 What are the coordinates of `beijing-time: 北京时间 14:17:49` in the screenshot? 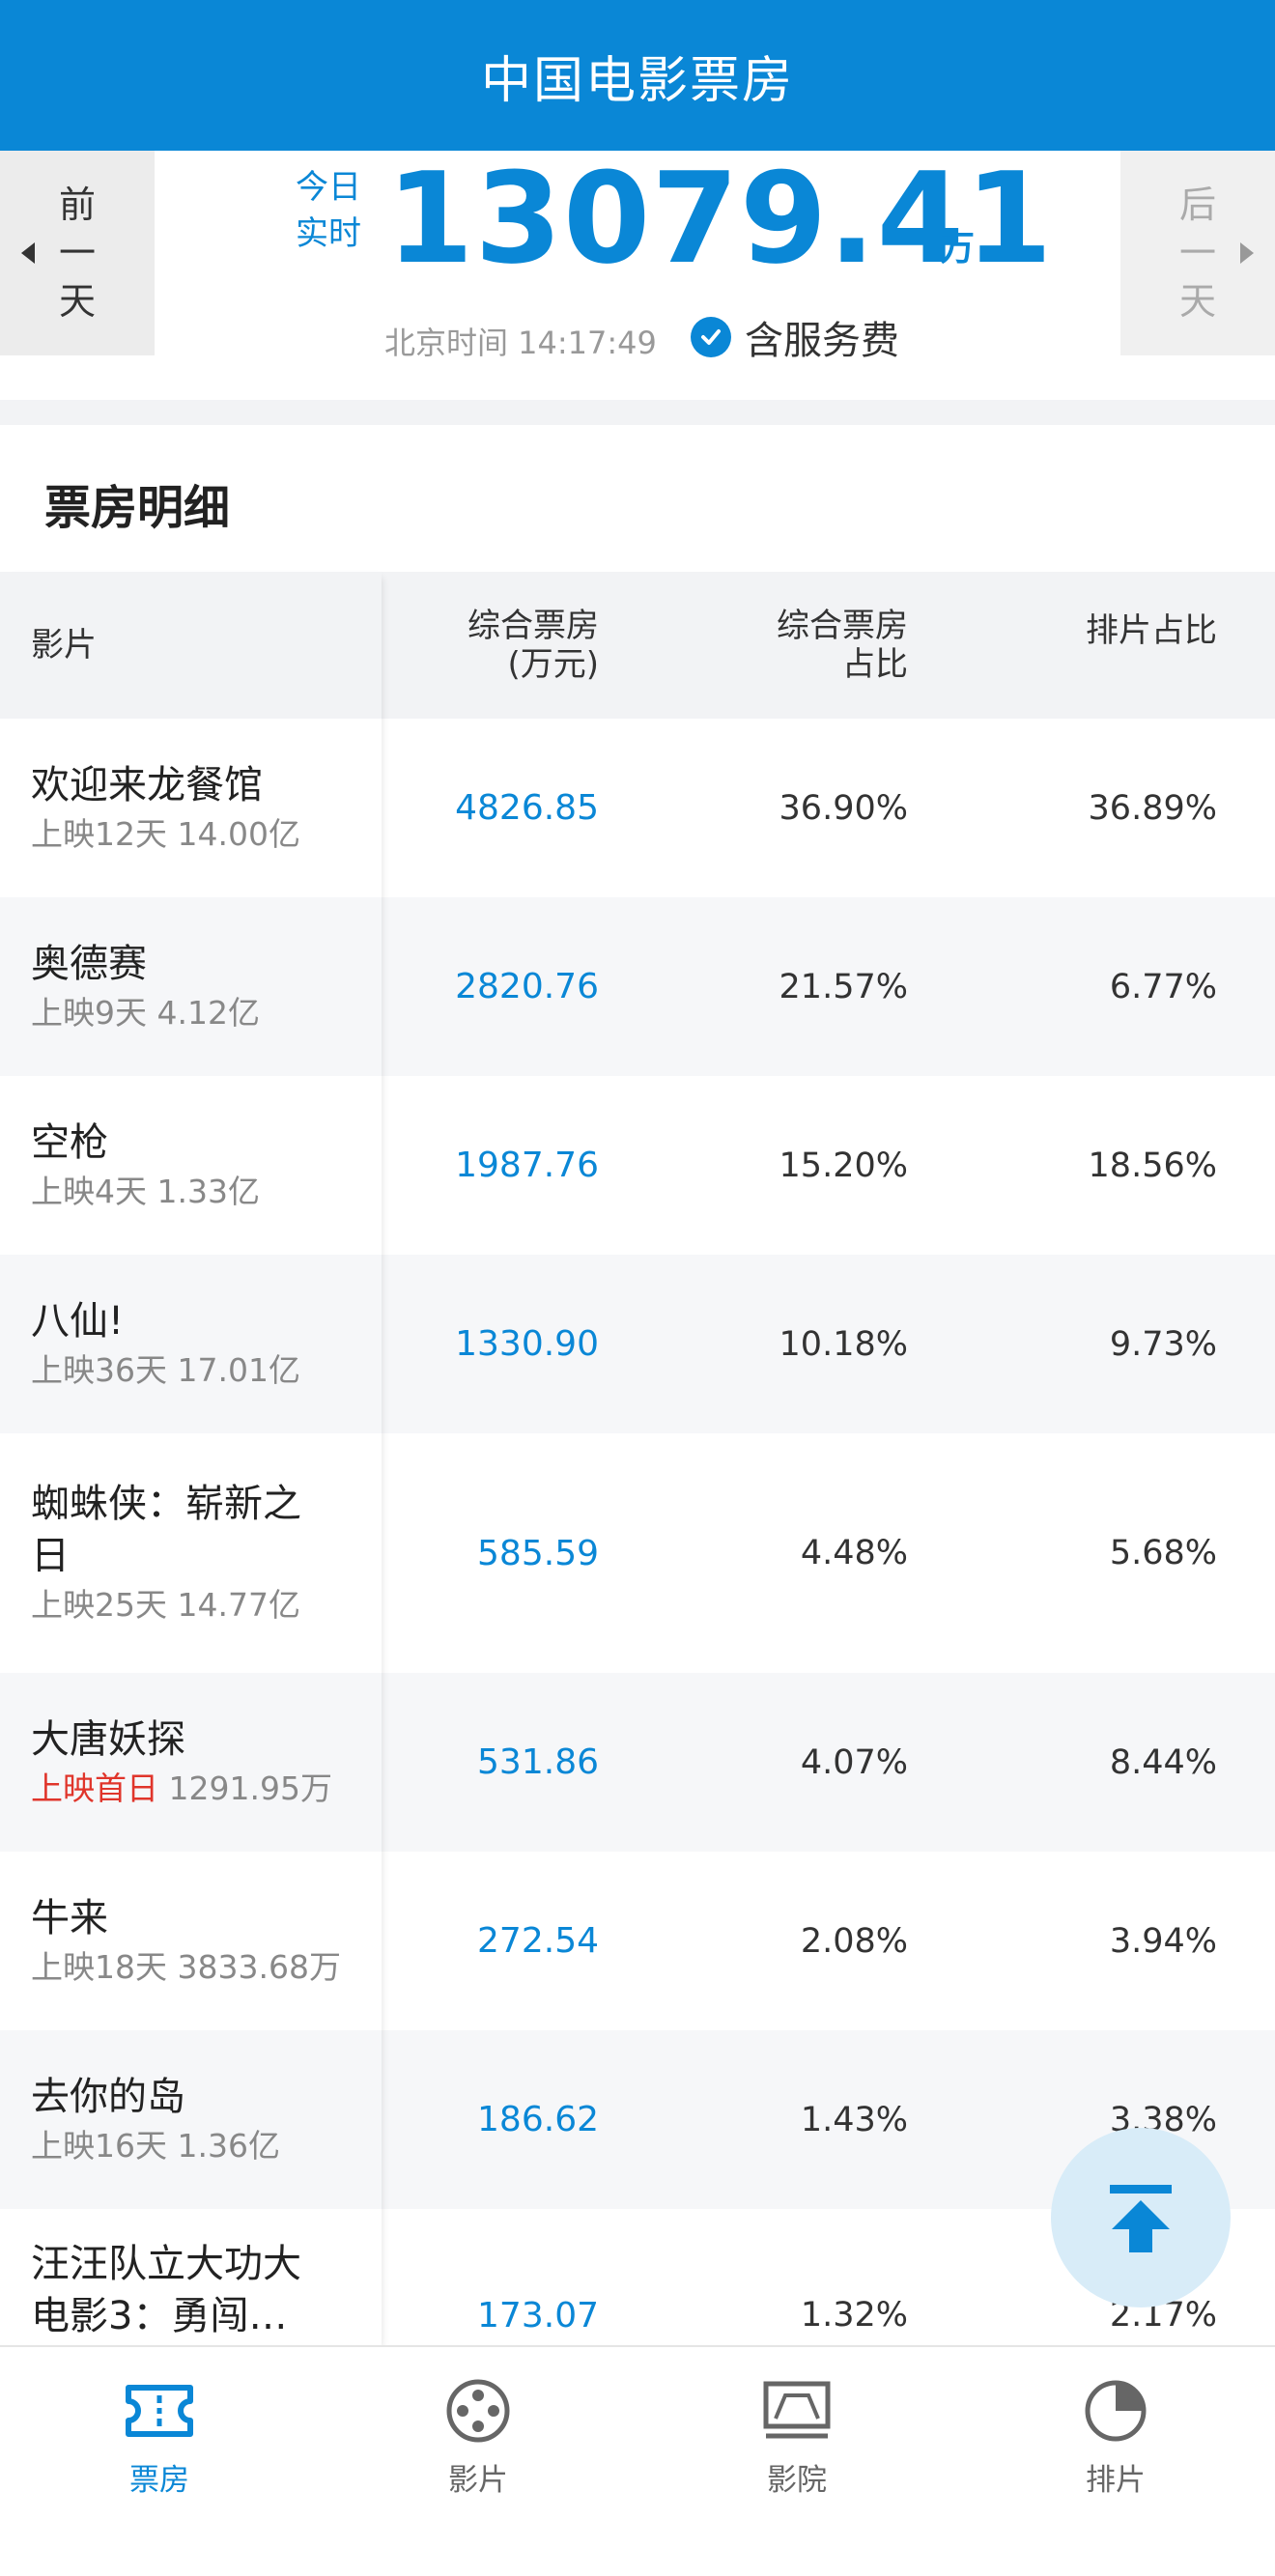 It's located at (520, 343).